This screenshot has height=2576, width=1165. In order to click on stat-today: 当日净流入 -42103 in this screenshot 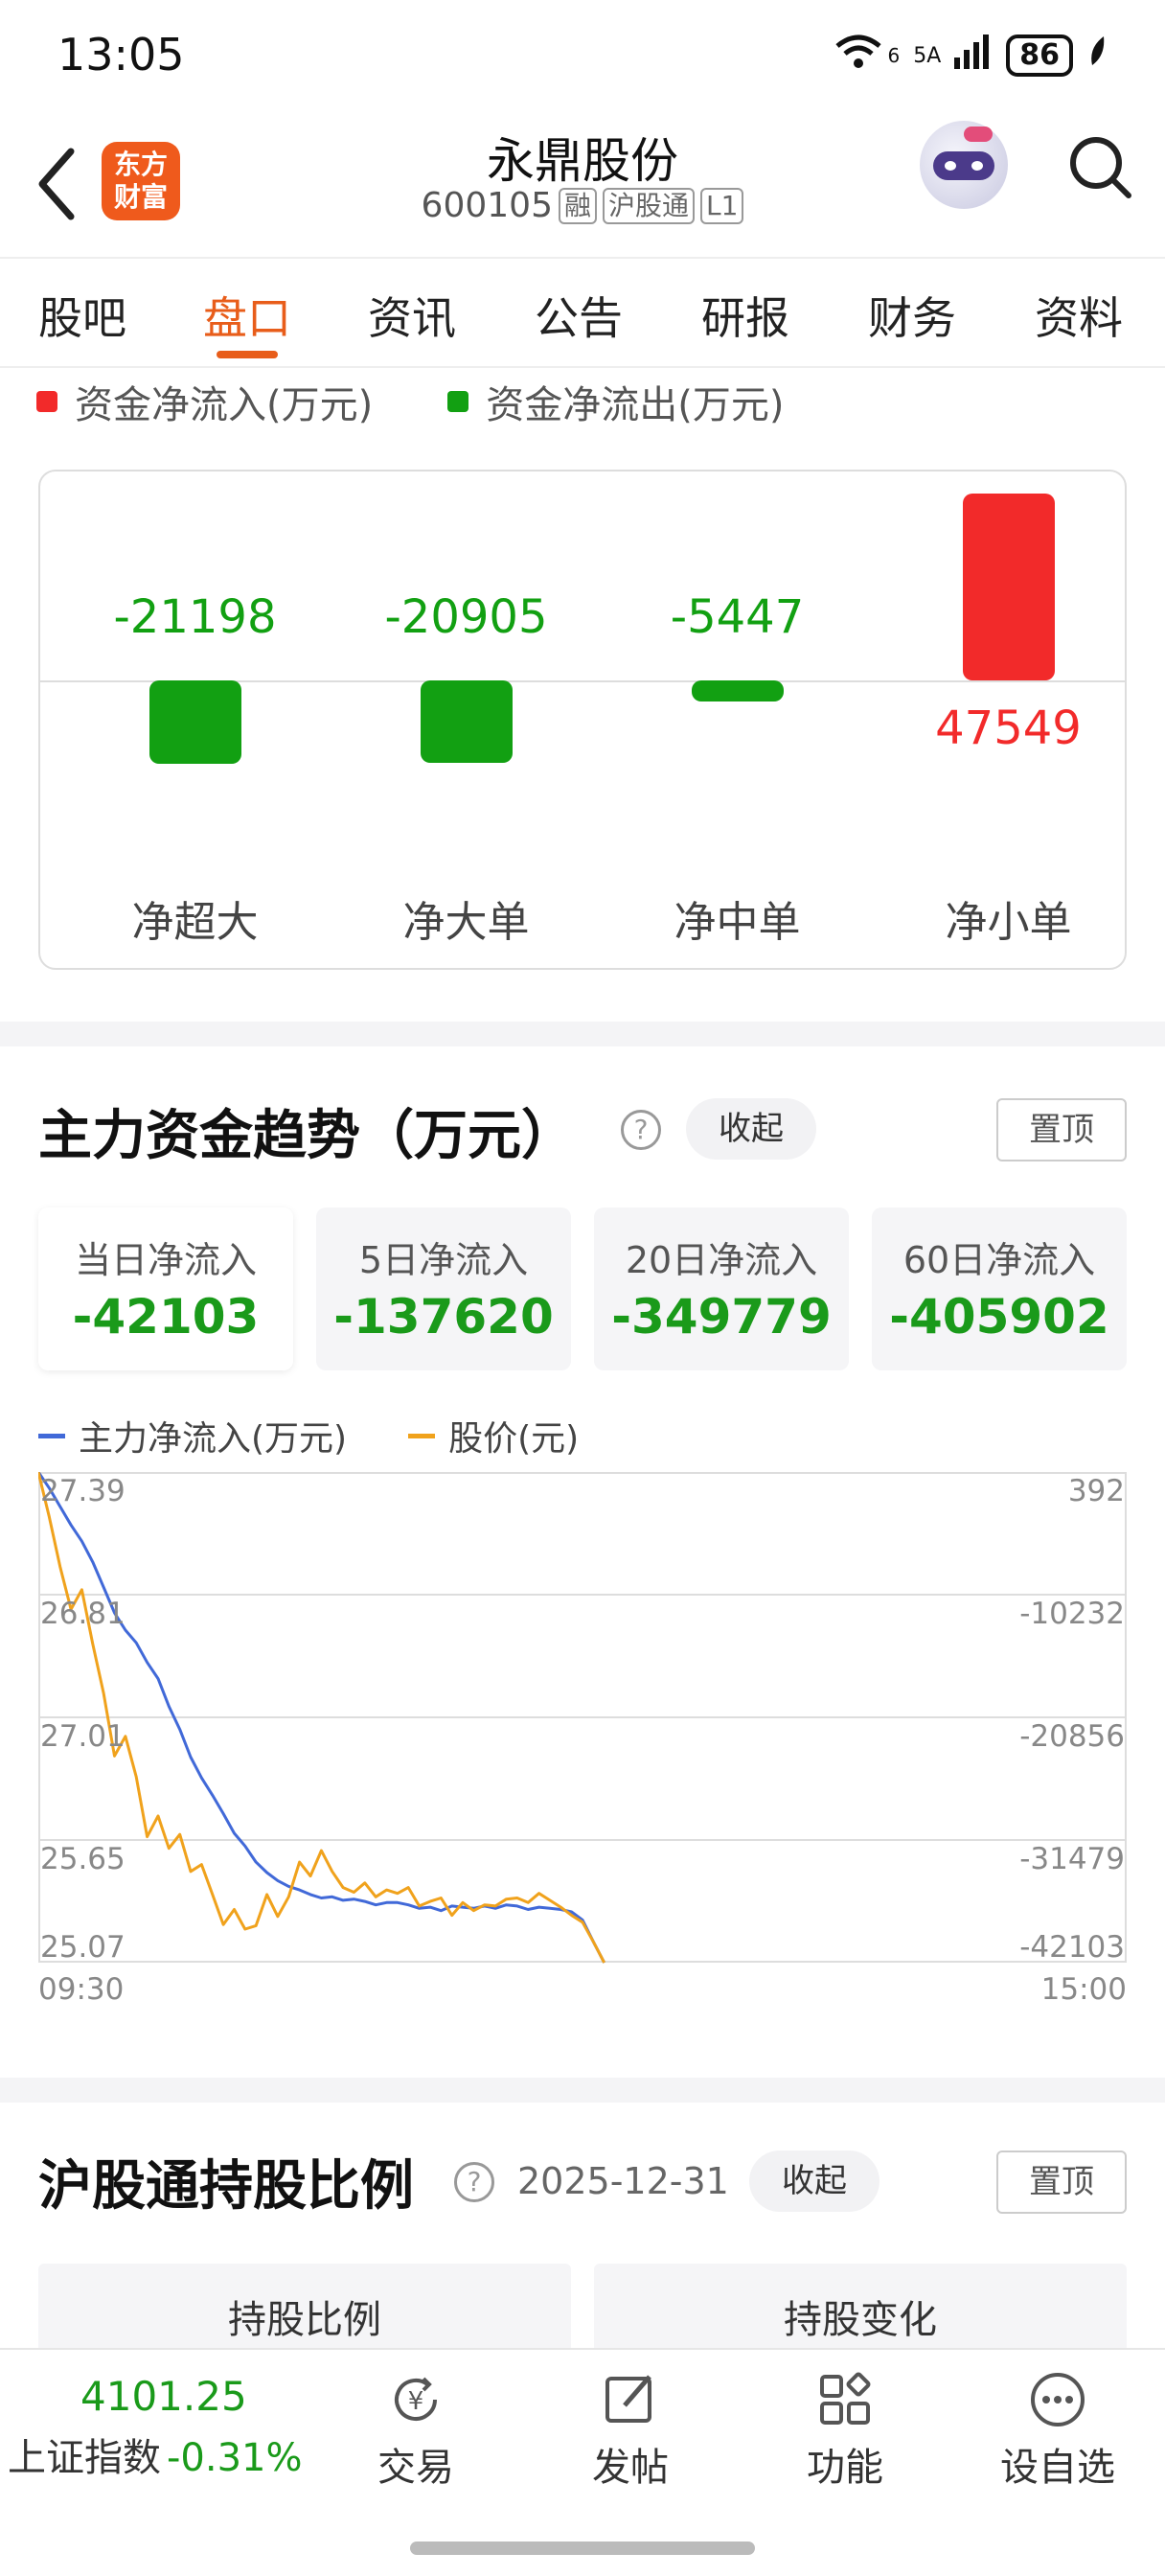, I will do `click(165, 1289)`.